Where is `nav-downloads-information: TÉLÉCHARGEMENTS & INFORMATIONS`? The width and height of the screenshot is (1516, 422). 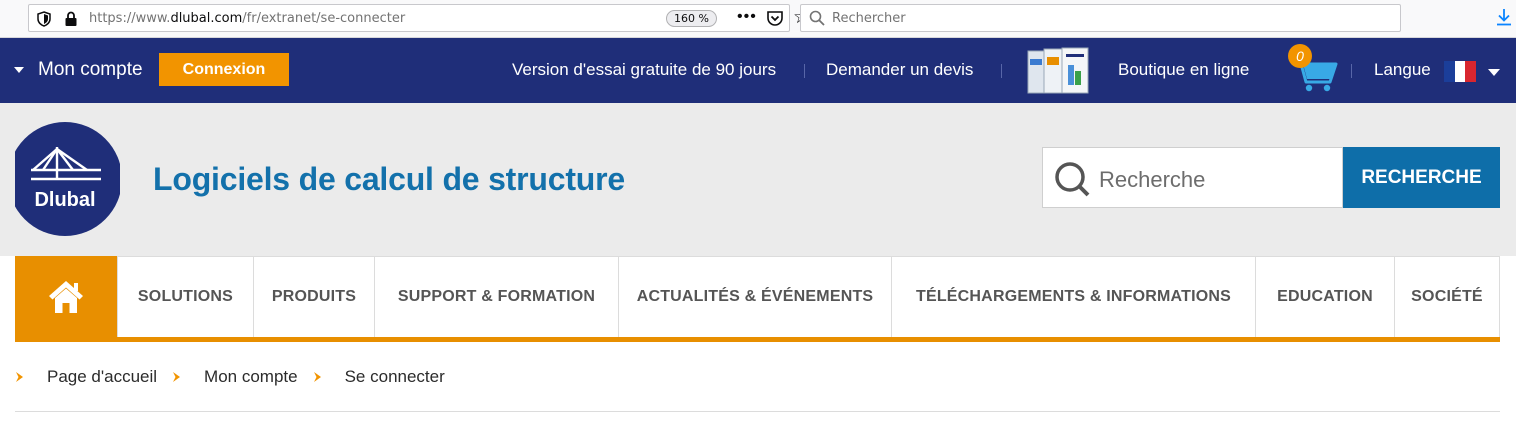 nav-downloads-information: TÉLÉCHARGEMENTS & INFORMATIONS is located at coordinates (1073, 296).